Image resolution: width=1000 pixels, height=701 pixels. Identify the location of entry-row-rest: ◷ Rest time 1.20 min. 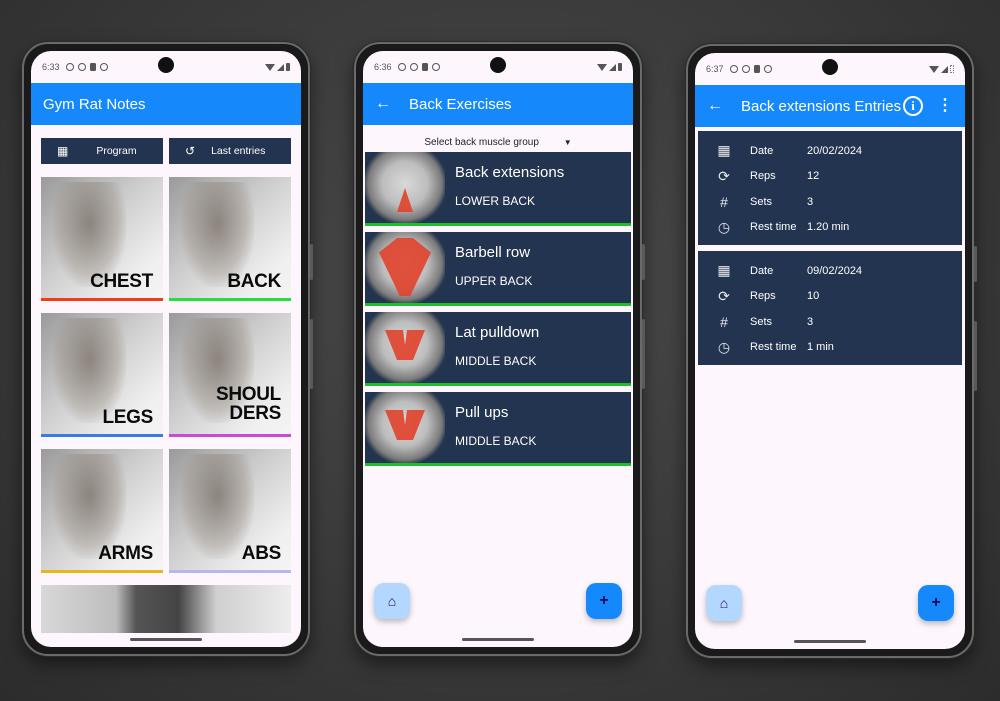
(830, 228).